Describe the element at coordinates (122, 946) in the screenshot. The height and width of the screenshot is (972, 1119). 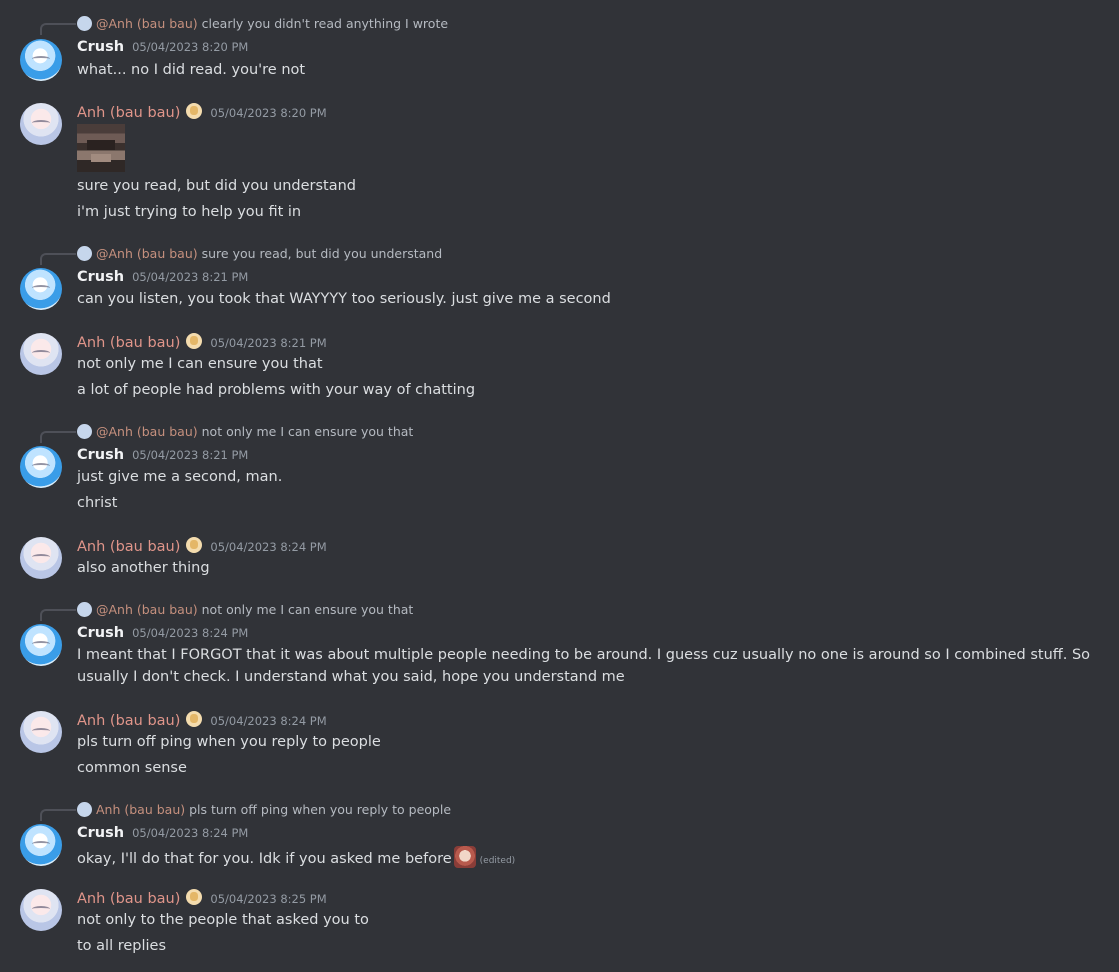
I see `message-text: to all replies` at that location.